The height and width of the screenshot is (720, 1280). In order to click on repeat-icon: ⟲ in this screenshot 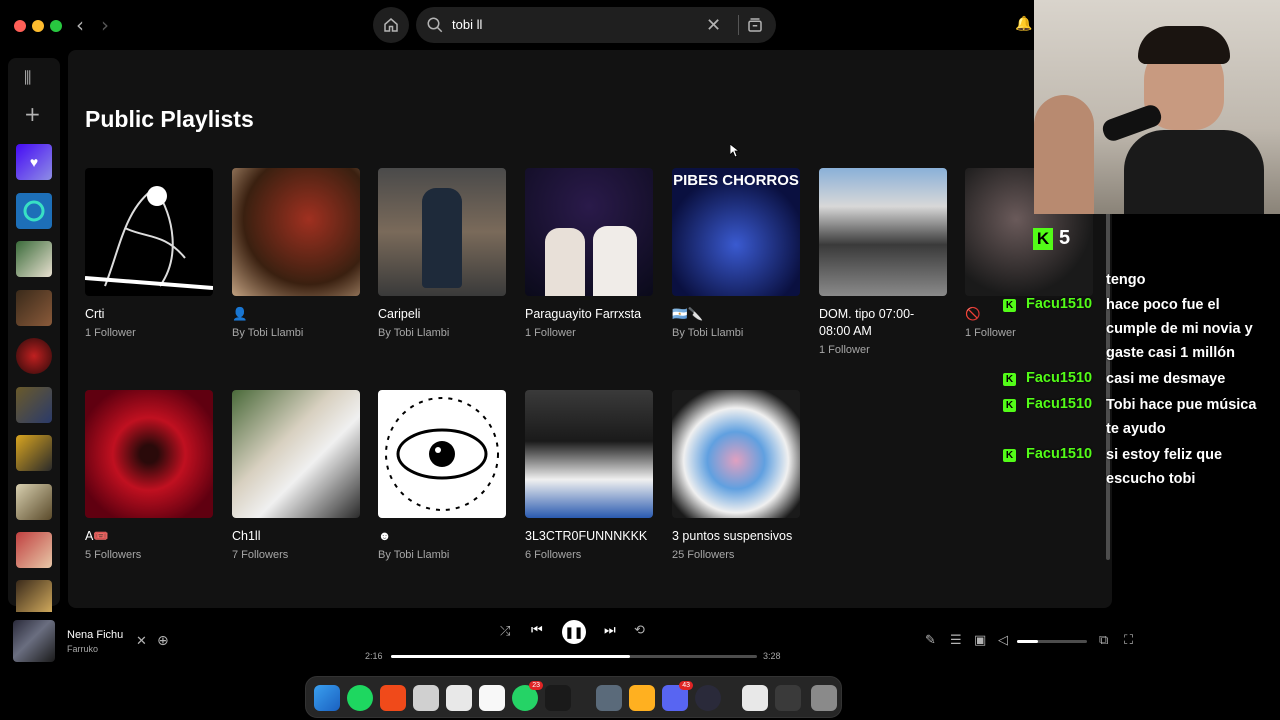, I will do `click(639, 630)`.